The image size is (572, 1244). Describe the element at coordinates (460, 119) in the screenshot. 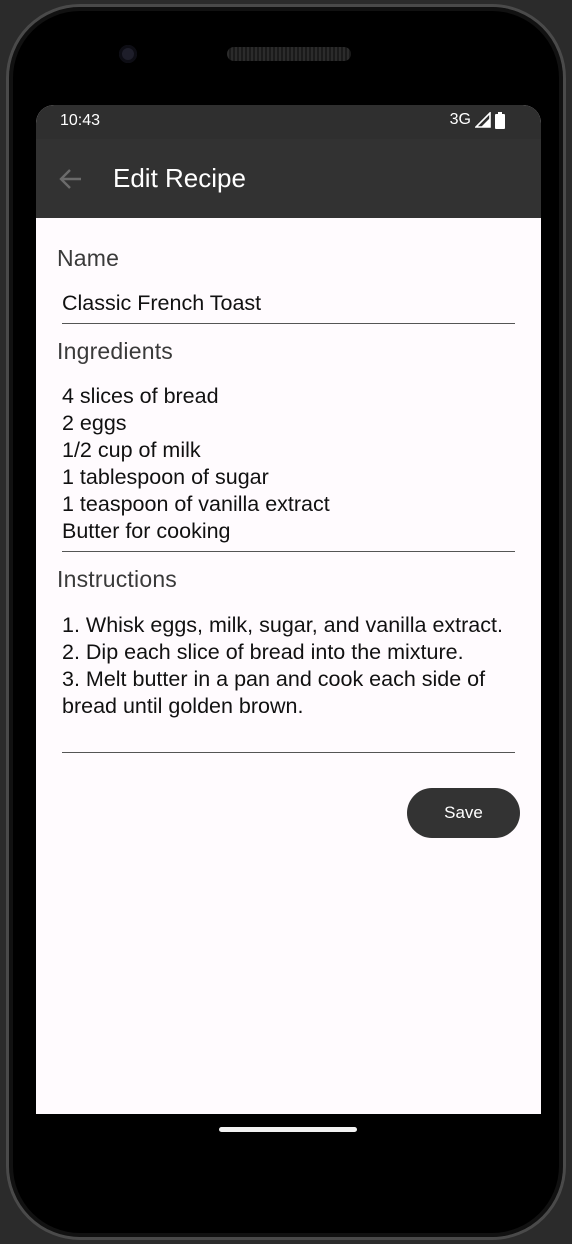

I see `network-type: 3G` at that location.